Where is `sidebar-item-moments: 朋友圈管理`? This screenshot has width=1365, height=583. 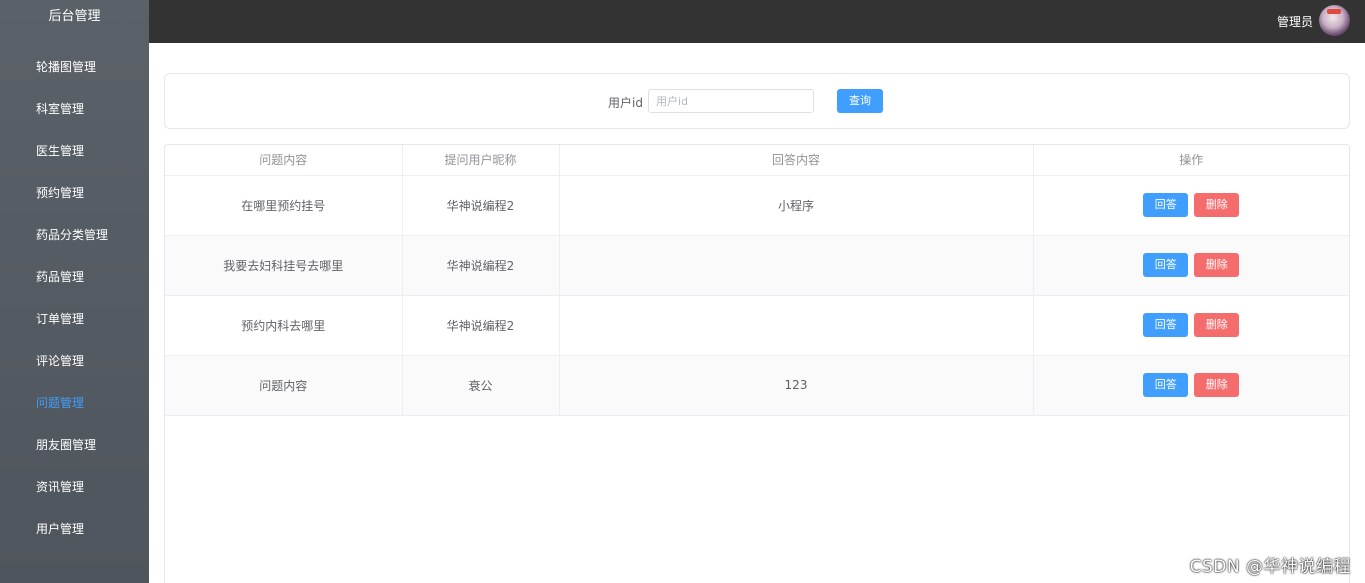
sidebar-item-moments: 朋友圈管理 is located at coordinates (74, 445).